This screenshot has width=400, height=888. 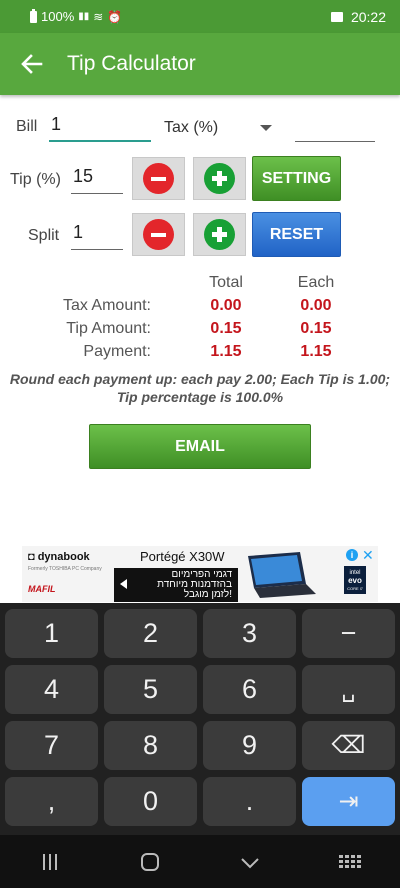 I want to click on battery-icon, so click(x=33, y=15).